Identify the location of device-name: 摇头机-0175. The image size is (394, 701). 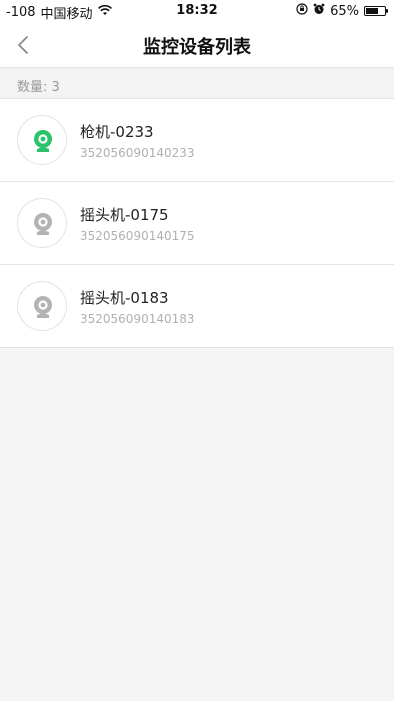
(124, 215).